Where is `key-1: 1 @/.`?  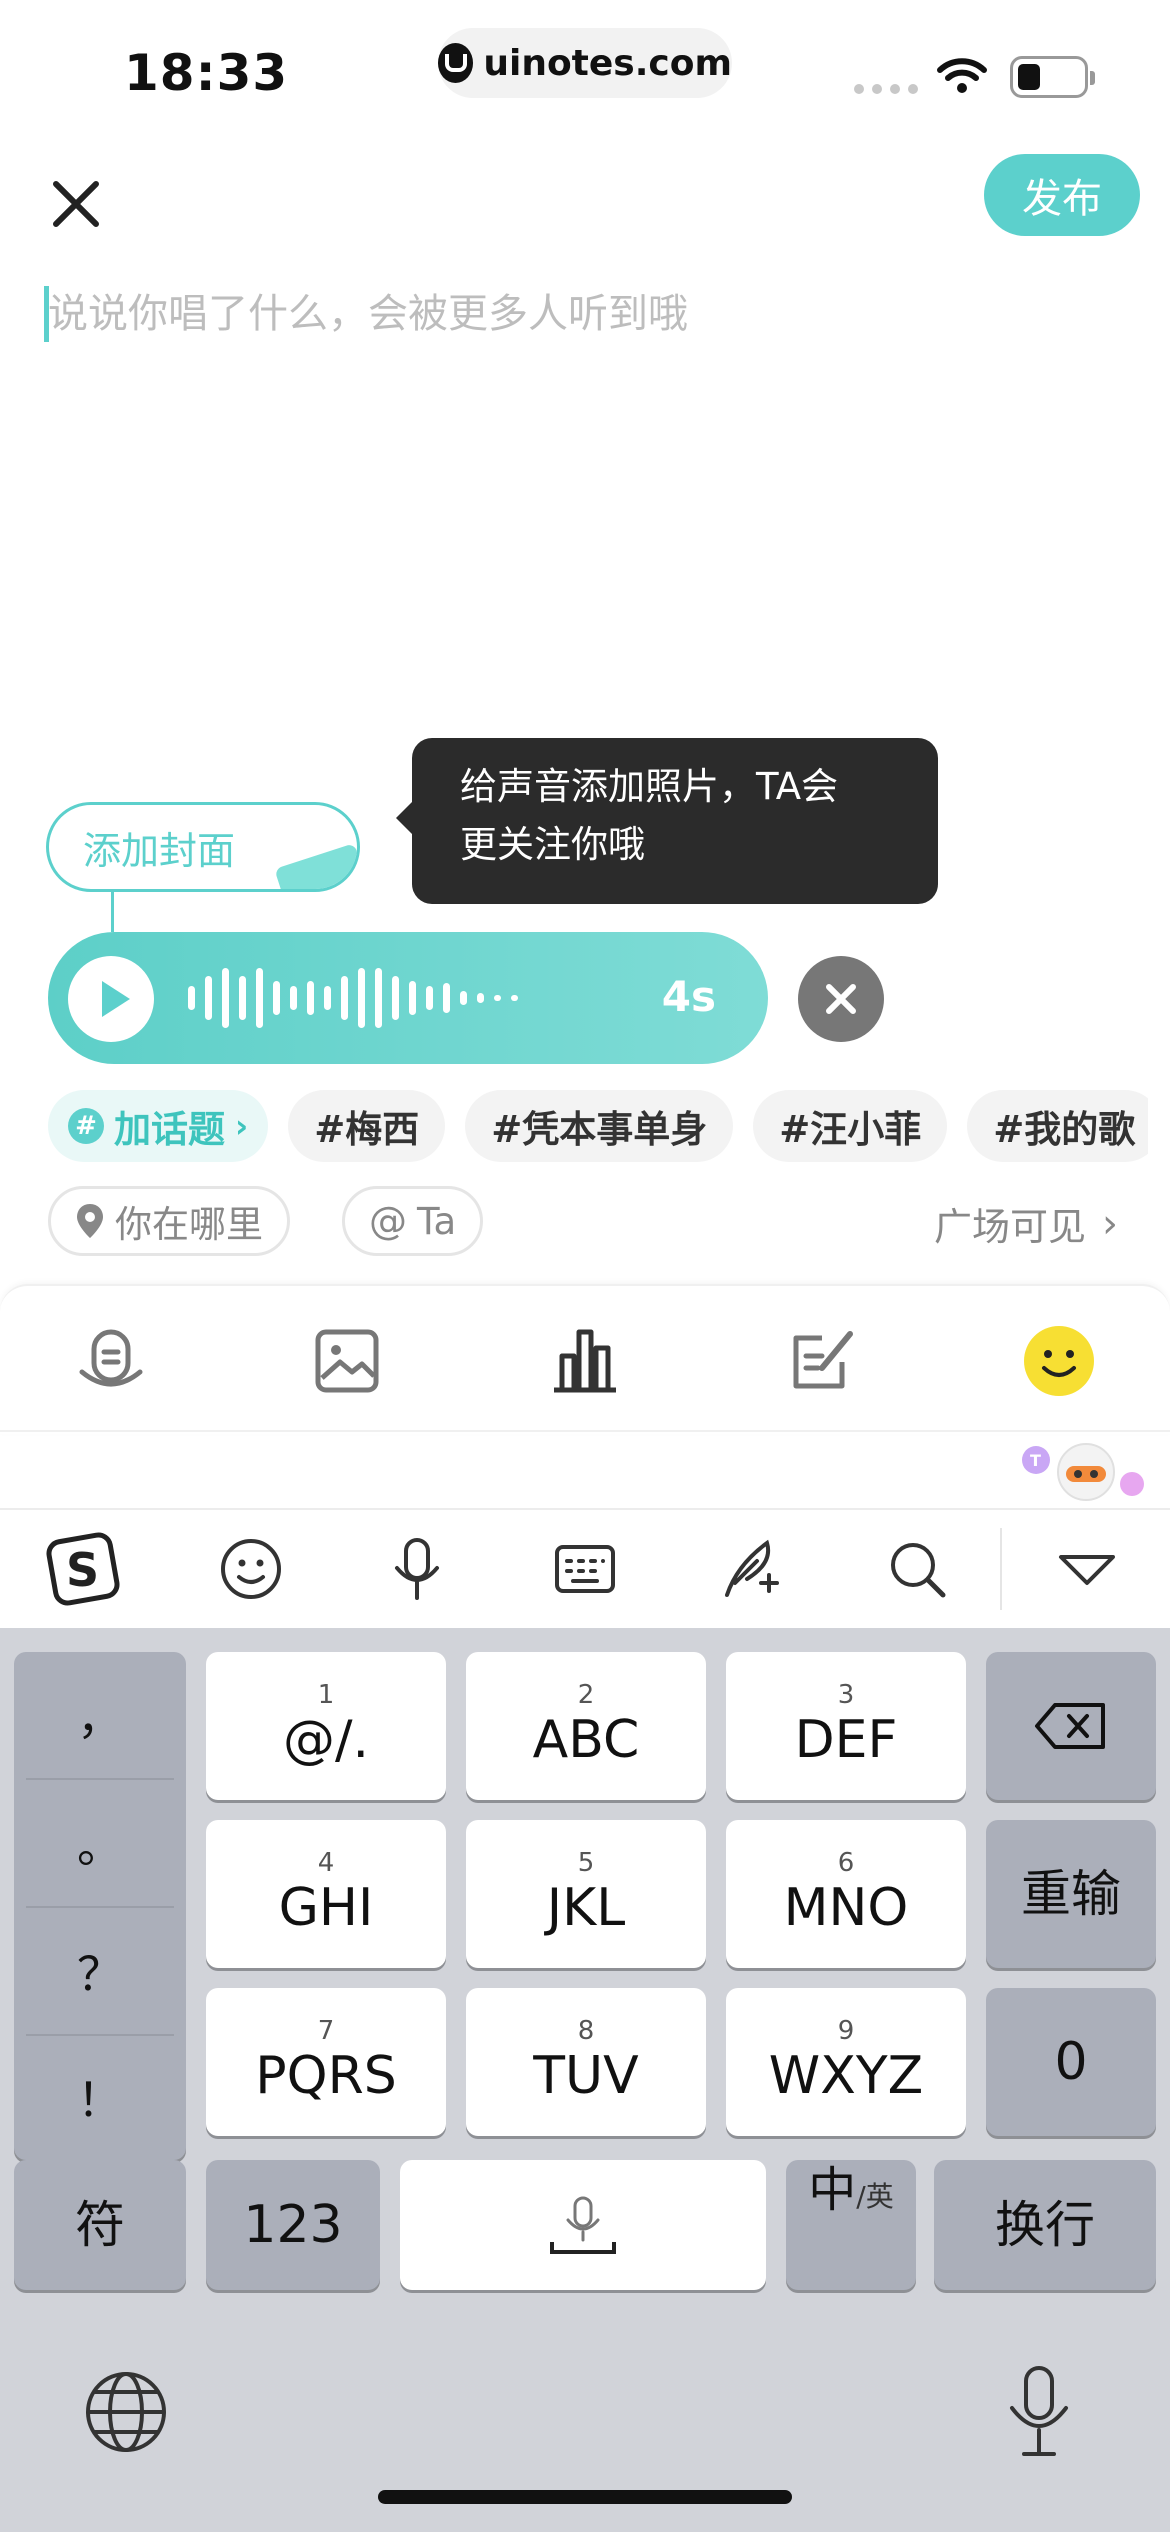
key-1: 1 @/. is located at coordinates (326, 1726).